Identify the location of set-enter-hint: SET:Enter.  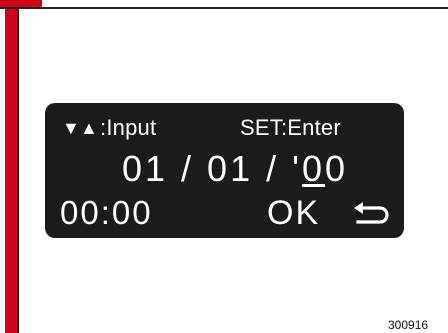
(290, 127).